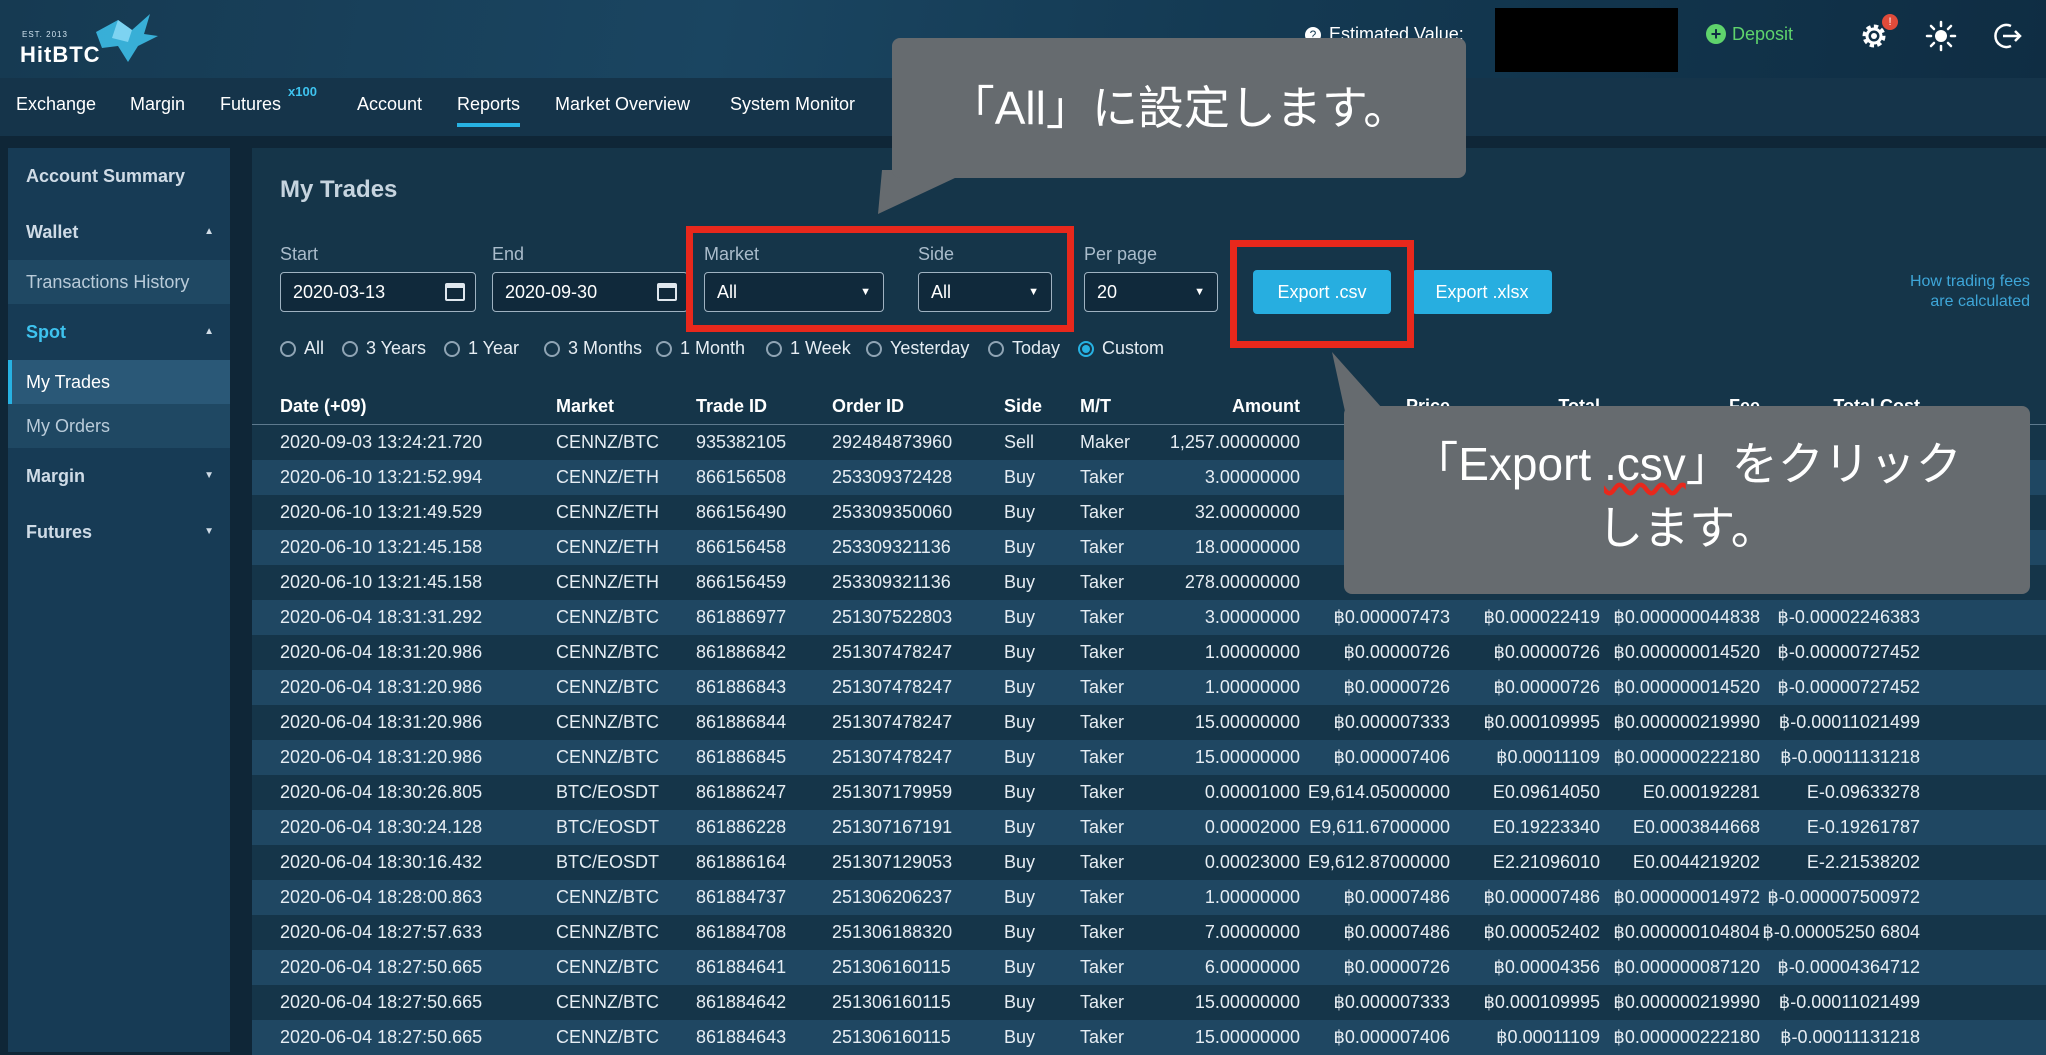 The image size is (2046, 1055). I want to click on plus-icon: +, so click(1716, 34).